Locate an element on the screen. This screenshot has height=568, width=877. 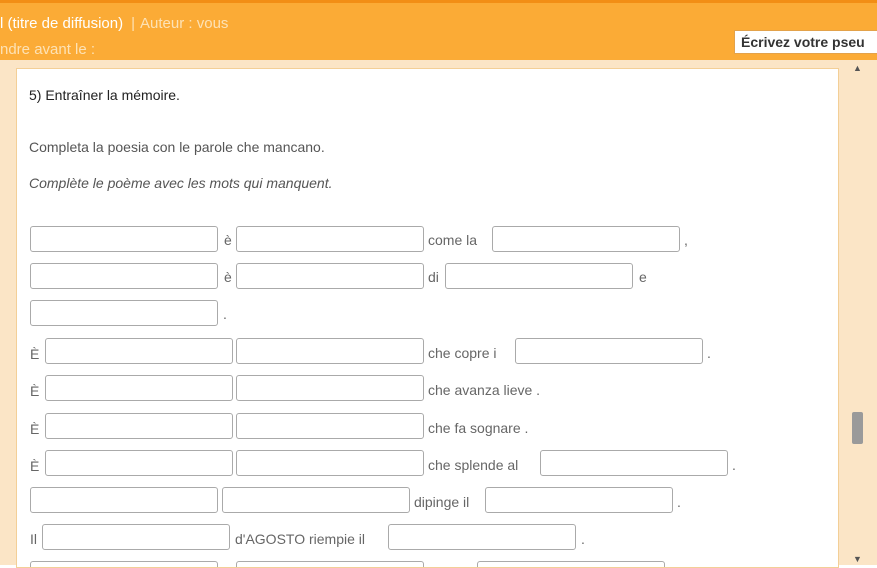
word-label: Il is located at coordinates (33, 539).